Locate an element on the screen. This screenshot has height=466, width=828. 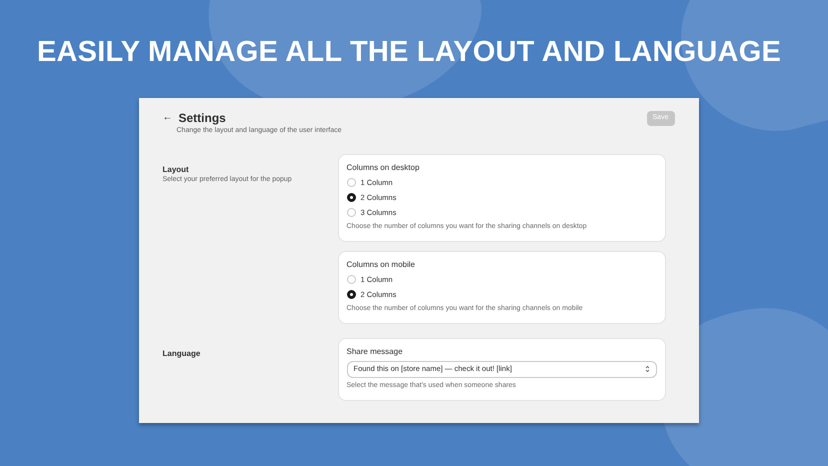
back-button: ← is located at coordinates (167, 118).